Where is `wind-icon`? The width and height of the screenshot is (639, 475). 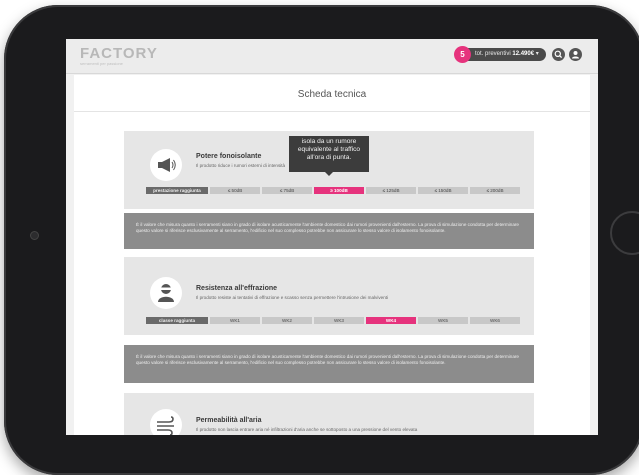
wind-icon is located at coordinates (165, 425).